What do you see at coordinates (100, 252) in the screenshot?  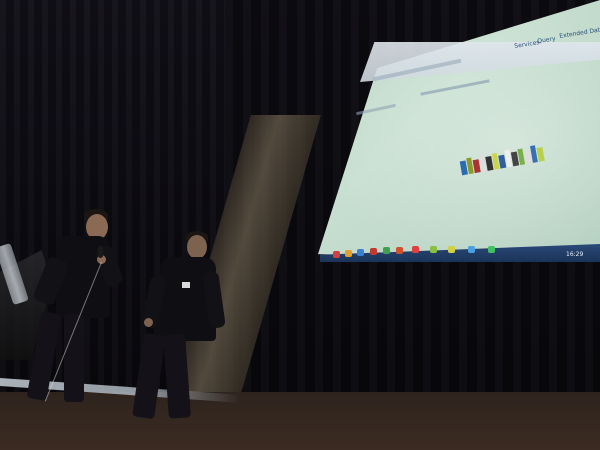 I see `microphone-icon` at bounding box center [100, 252].